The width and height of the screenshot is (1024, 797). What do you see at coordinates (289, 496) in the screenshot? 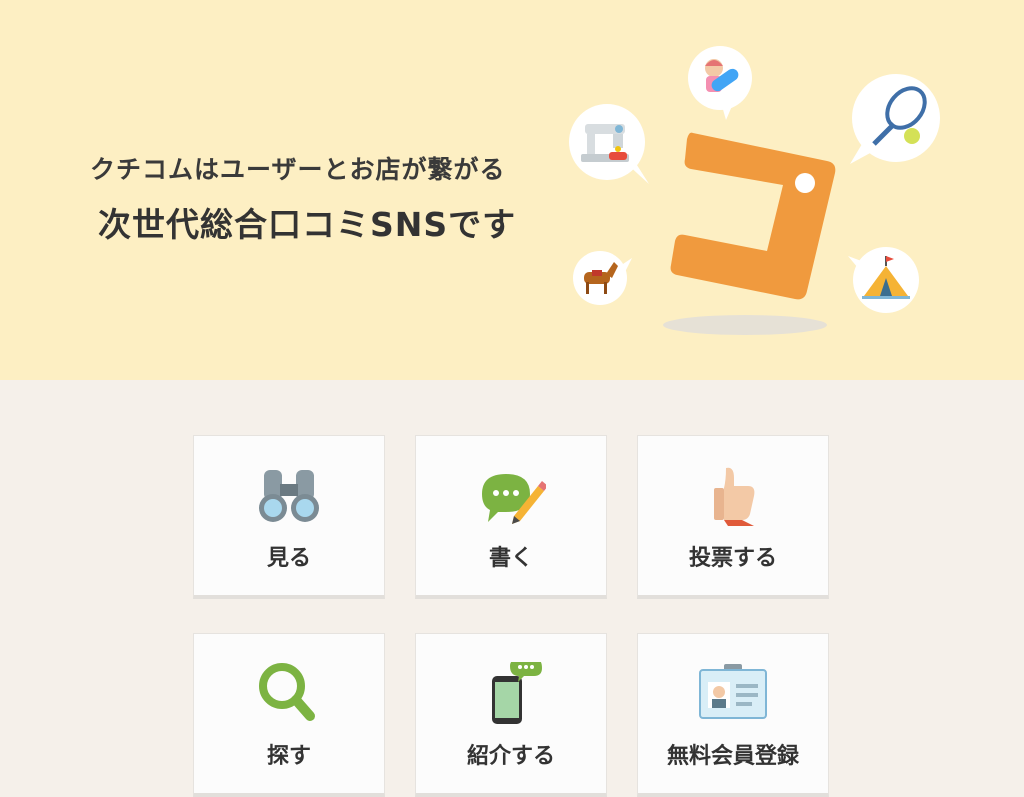
I see `binoculars-icon` at bounding box center [289, 496].